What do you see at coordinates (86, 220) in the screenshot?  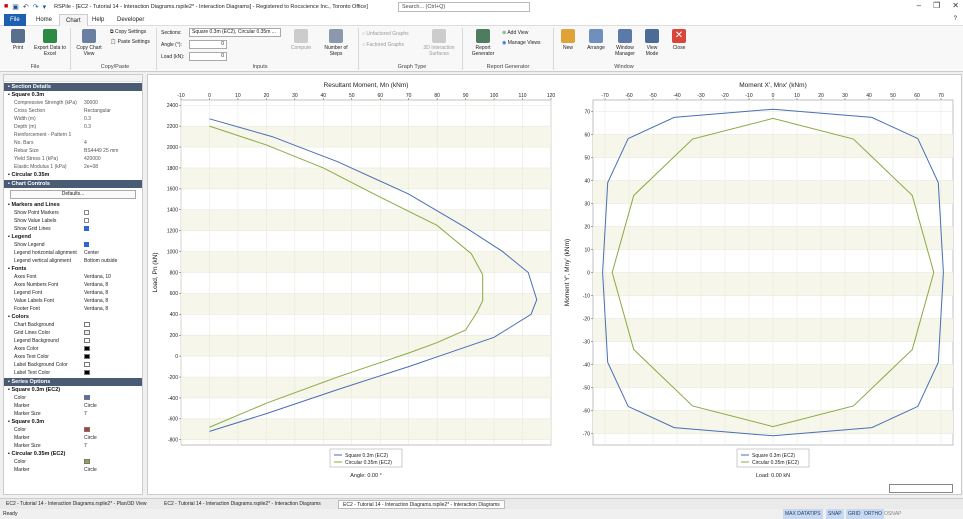 I see `show-value-labels-checkbox` at bounding box center [86, 220].